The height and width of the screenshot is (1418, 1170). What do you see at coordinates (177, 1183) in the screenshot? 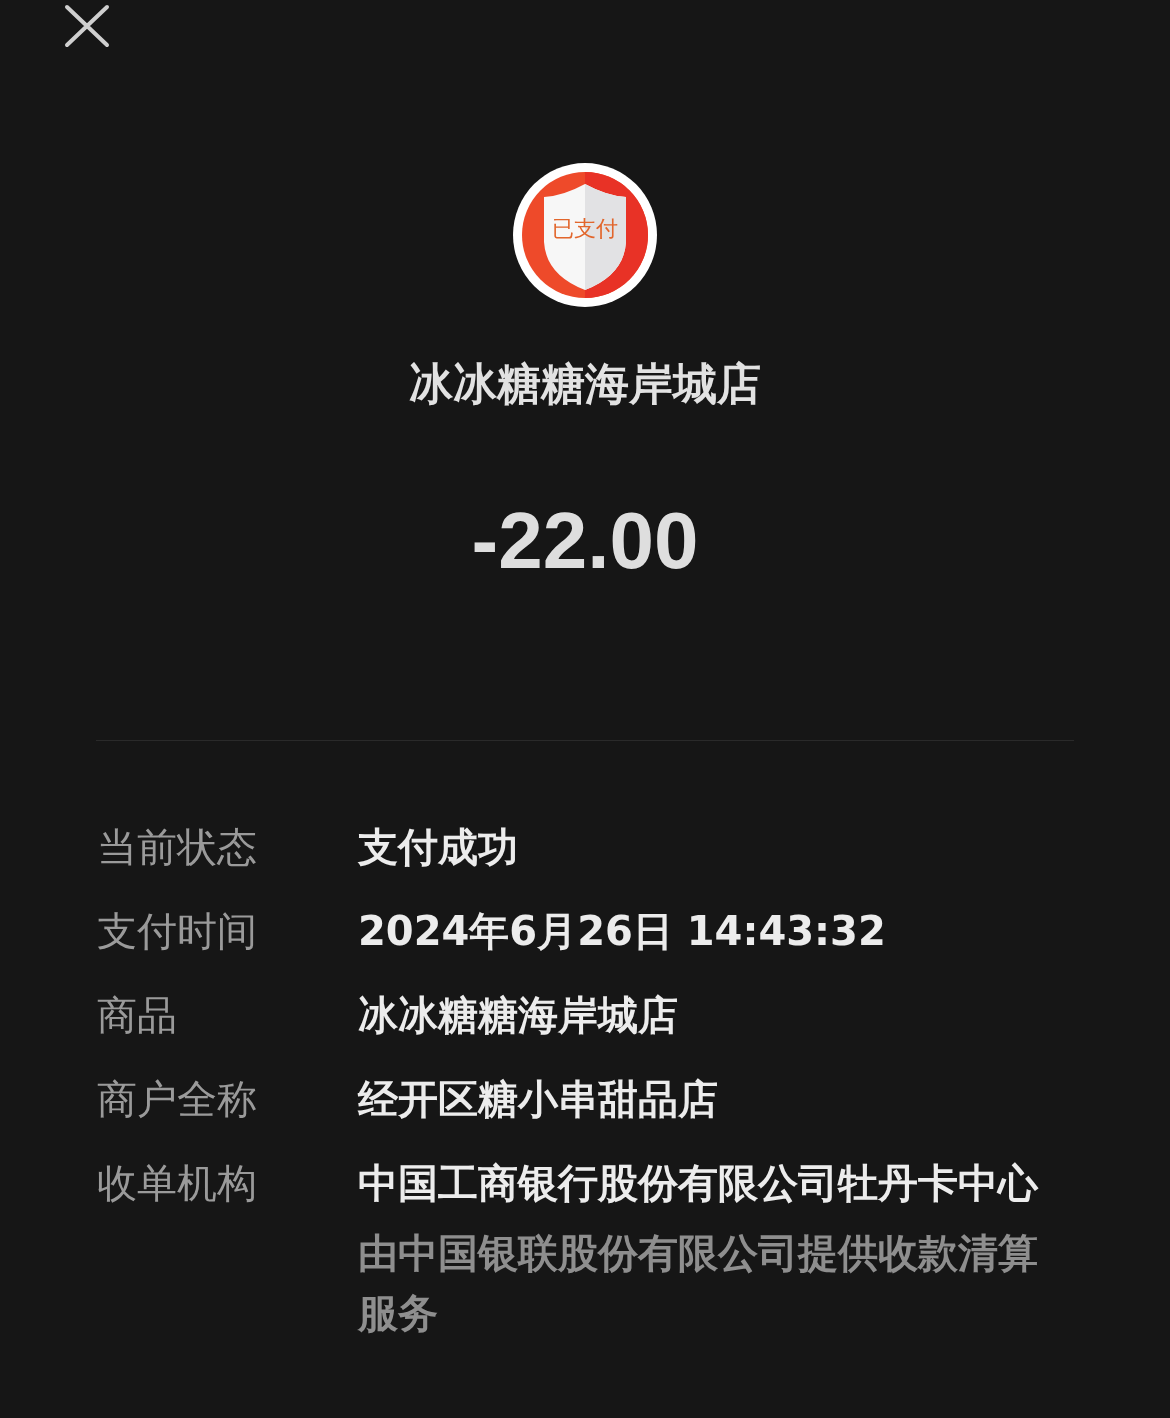
I see `detail-label: 收单机构` at bounding box center [177, 1183].